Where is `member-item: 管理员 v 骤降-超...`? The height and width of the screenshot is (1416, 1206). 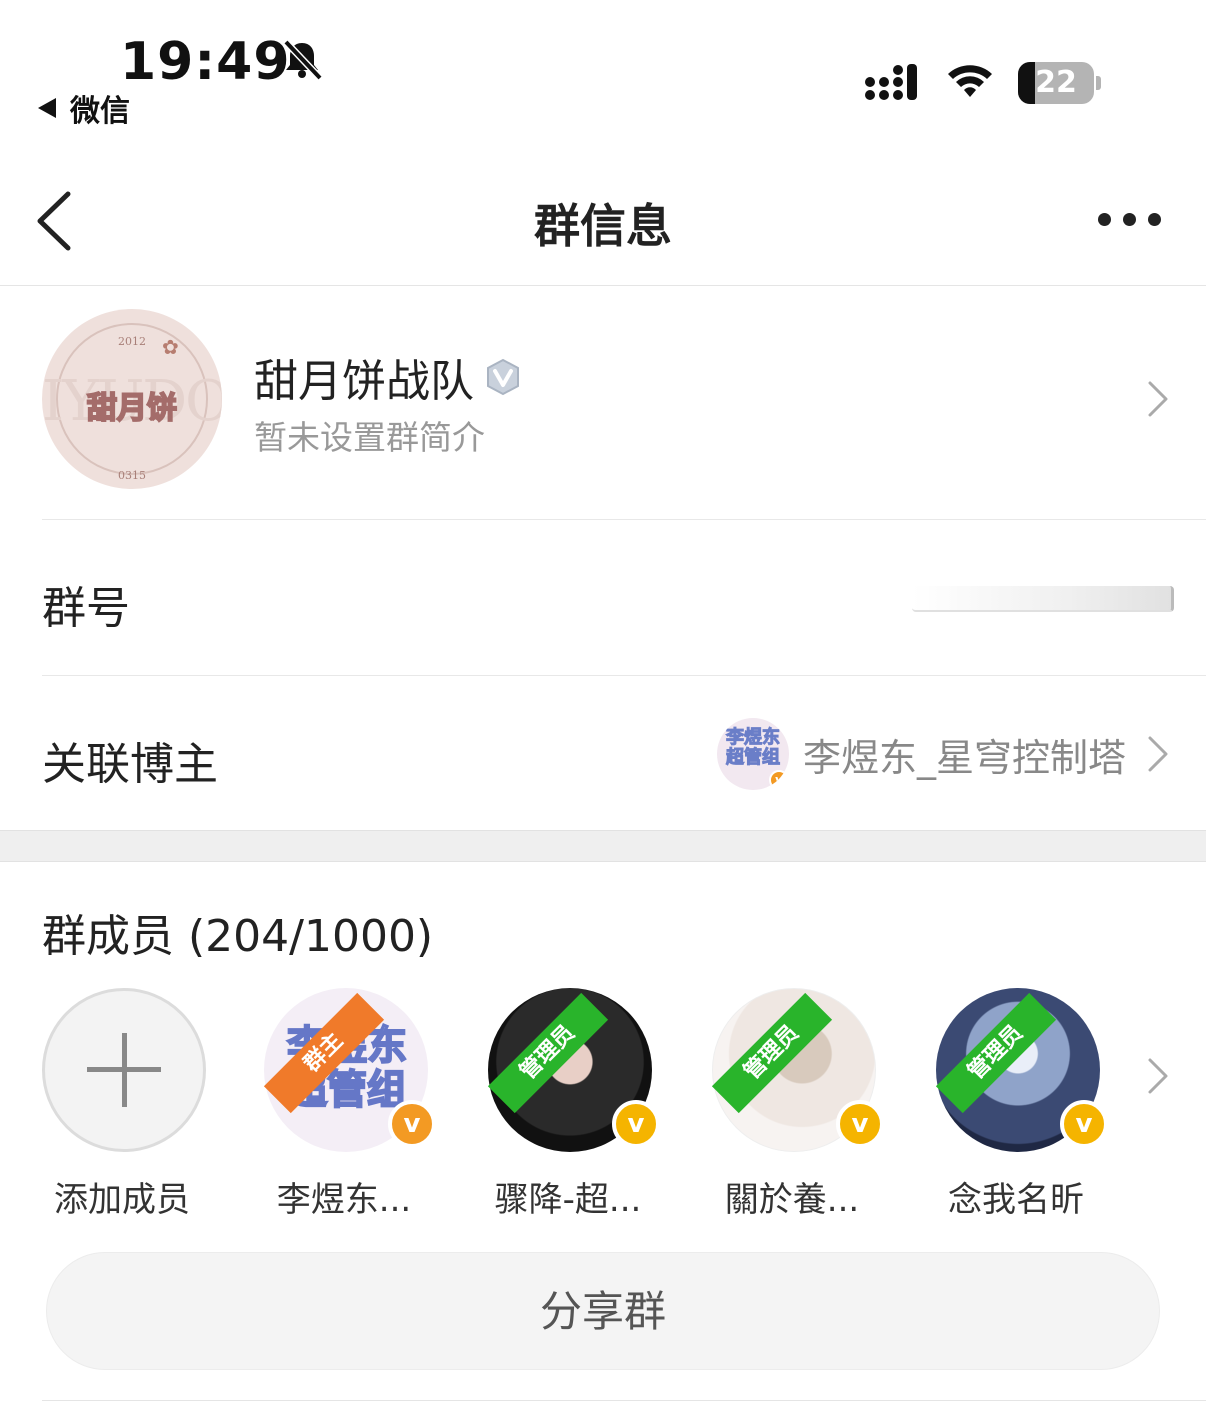
member-item: 管理员 v 骤降-超... is located at coordinates (597, 1102).